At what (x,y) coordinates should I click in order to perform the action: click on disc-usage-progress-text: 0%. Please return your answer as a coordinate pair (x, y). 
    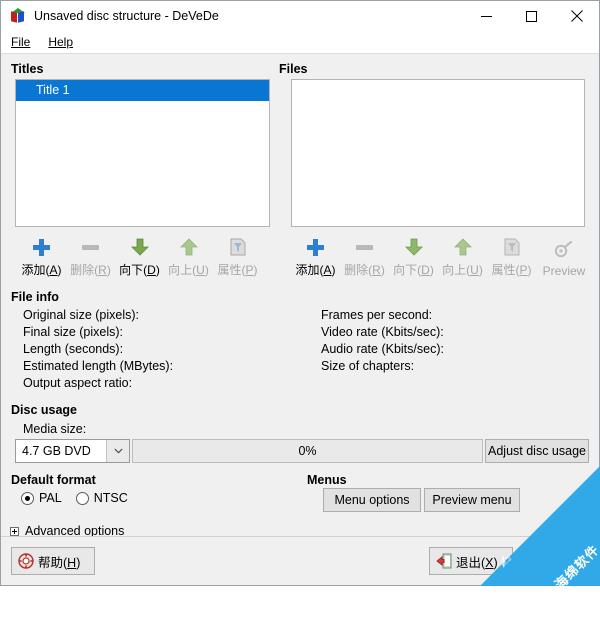
    Looking at the image, I should click on (307, 451).